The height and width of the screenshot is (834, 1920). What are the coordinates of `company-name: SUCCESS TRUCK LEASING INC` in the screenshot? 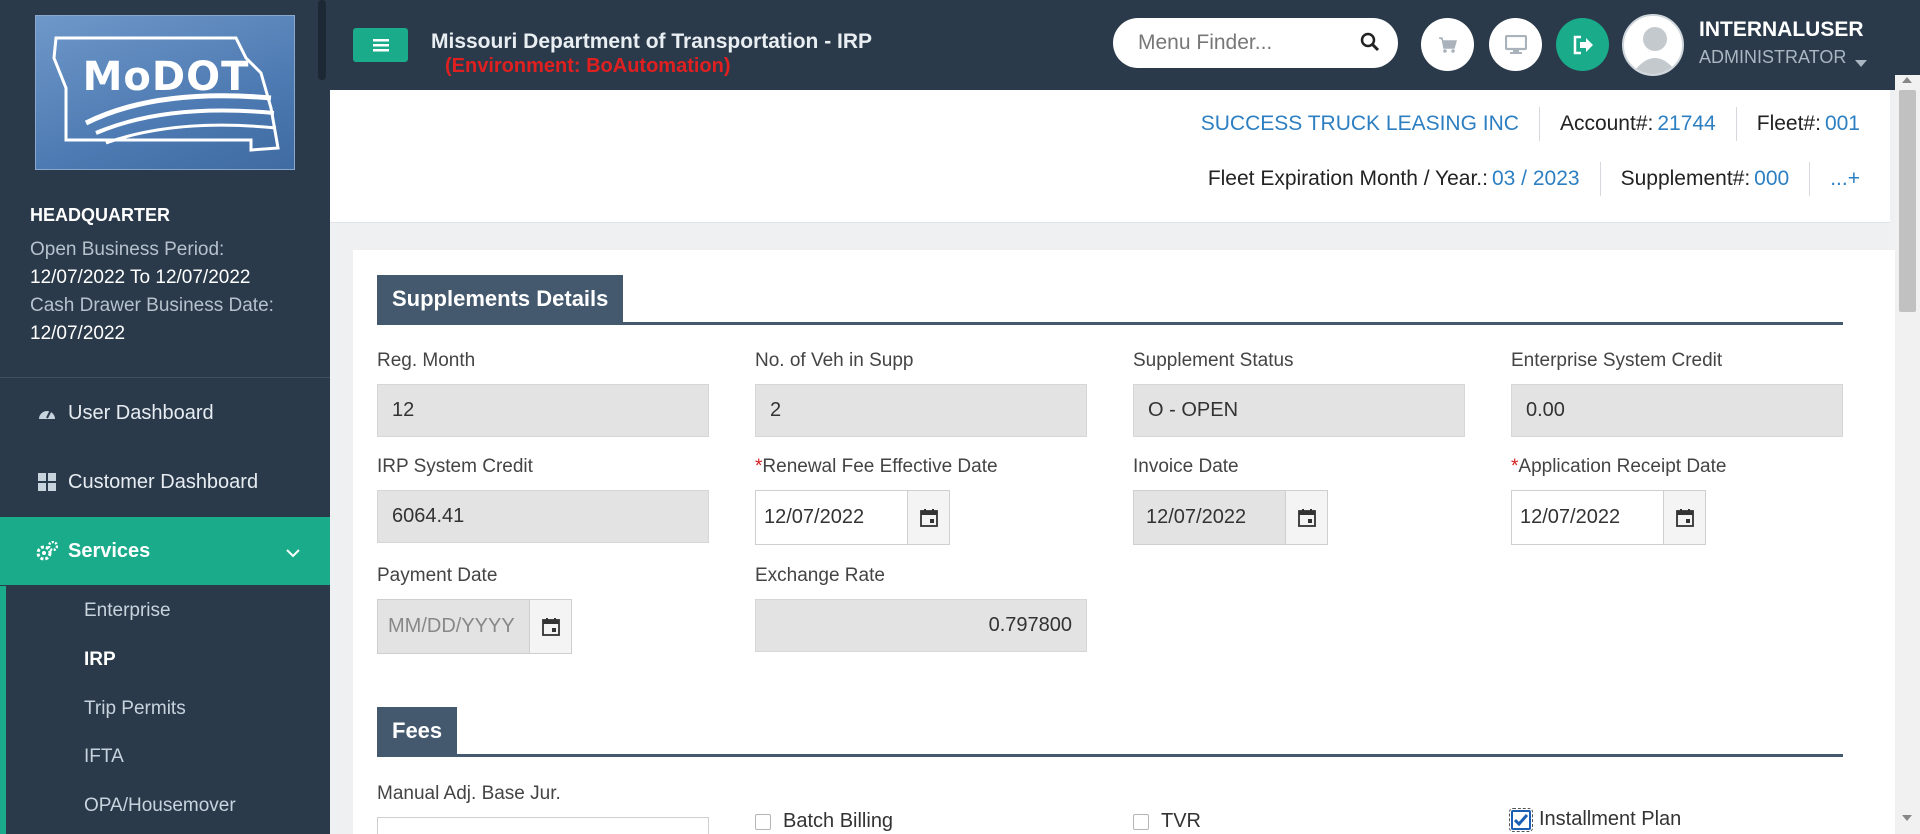 It's located at (1360, 124).